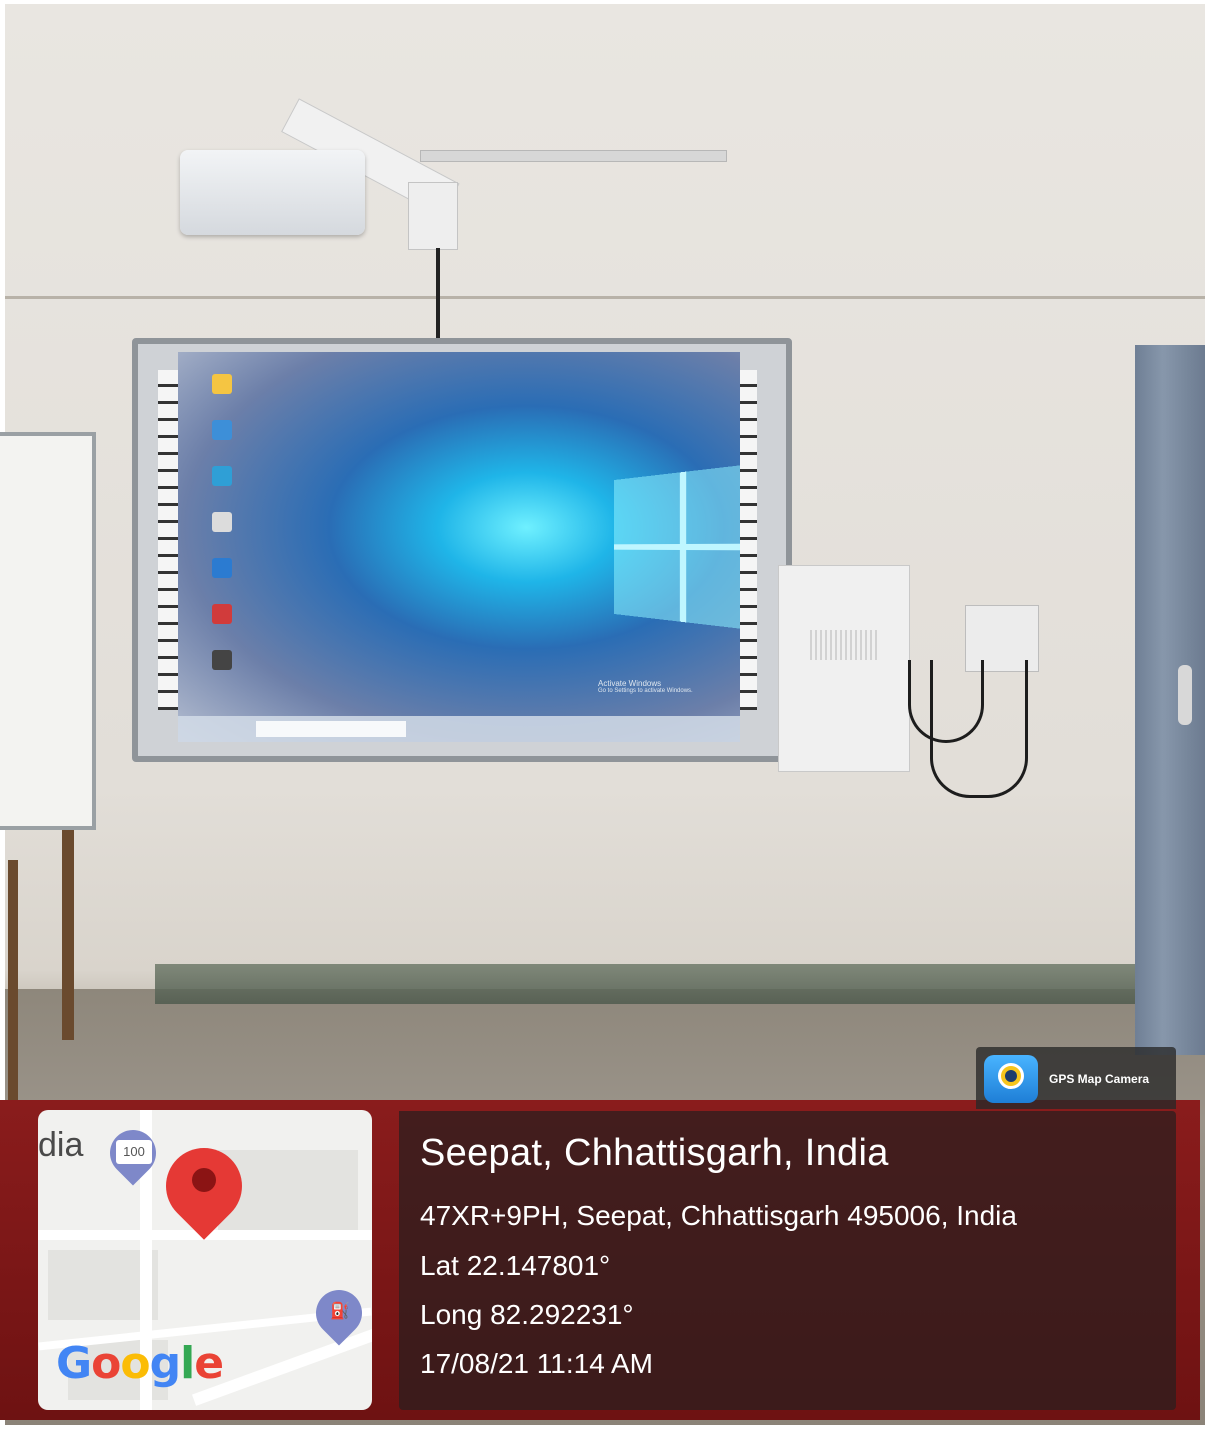 The height and width of the screenshot is (1429, 1208). I want to click on whiteboard, so click(48, 631).